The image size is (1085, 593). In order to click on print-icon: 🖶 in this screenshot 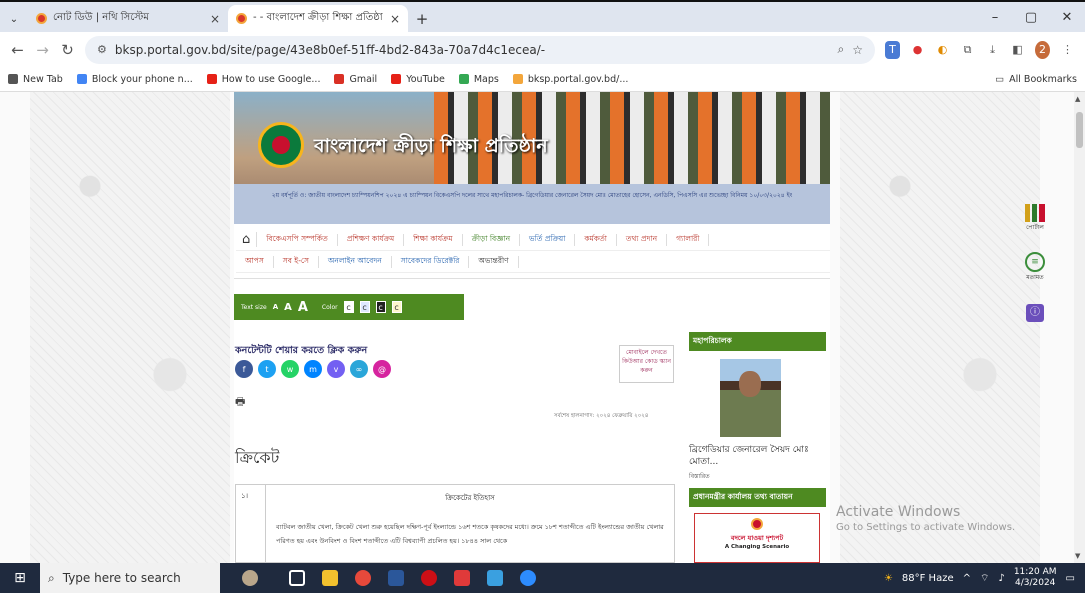, I will do `click(240, 402)`.